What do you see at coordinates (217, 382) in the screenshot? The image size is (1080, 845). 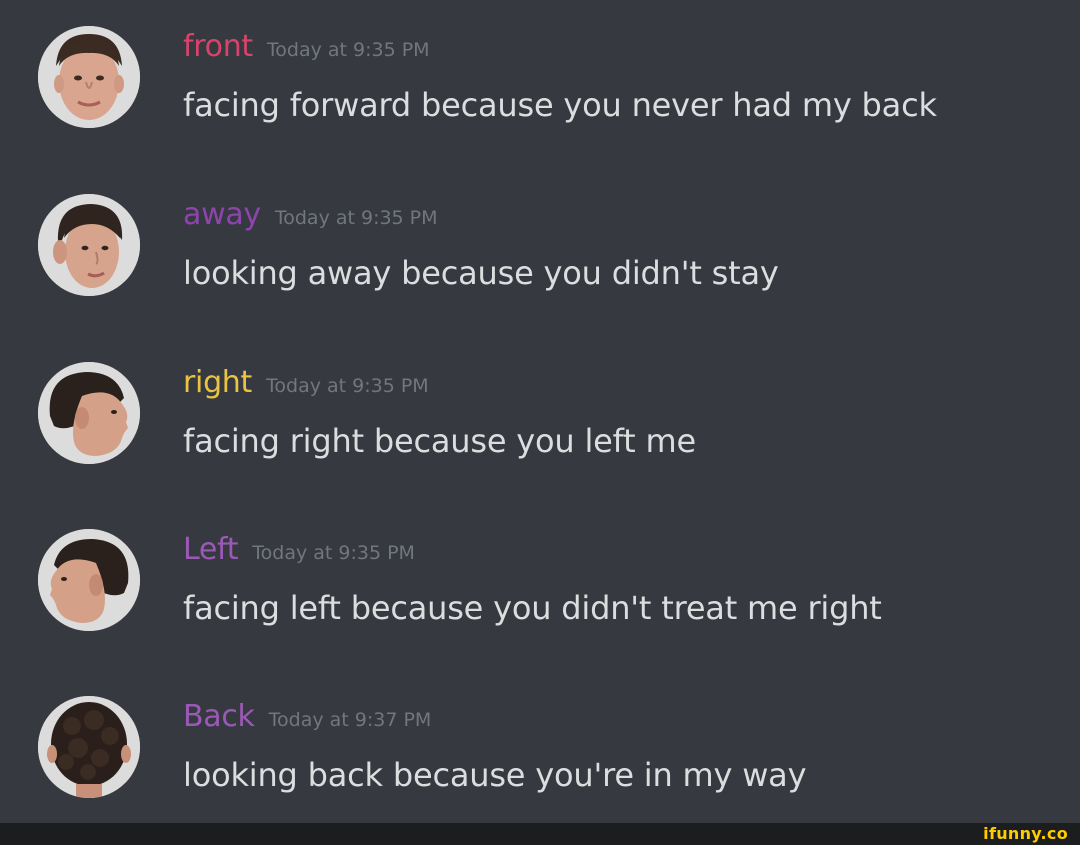 I see `username: right` at bounding box center [217, 382].